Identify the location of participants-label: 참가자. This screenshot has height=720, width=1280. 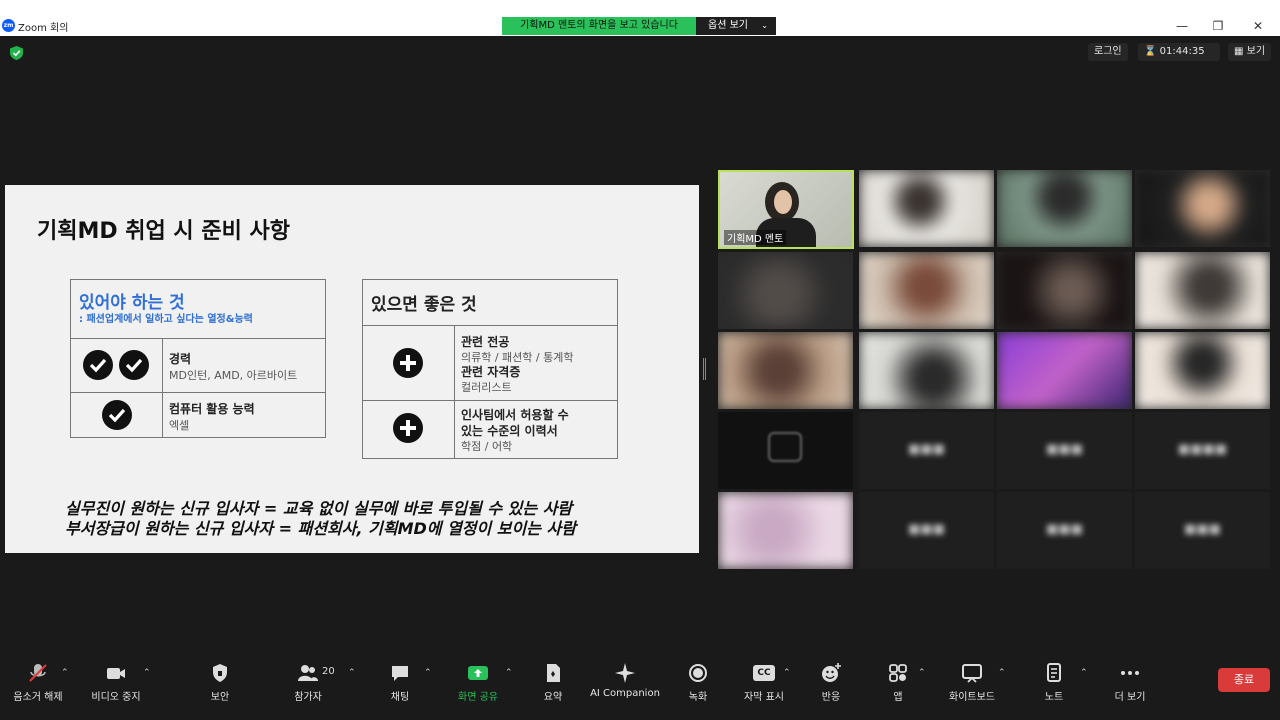
(308, 697).